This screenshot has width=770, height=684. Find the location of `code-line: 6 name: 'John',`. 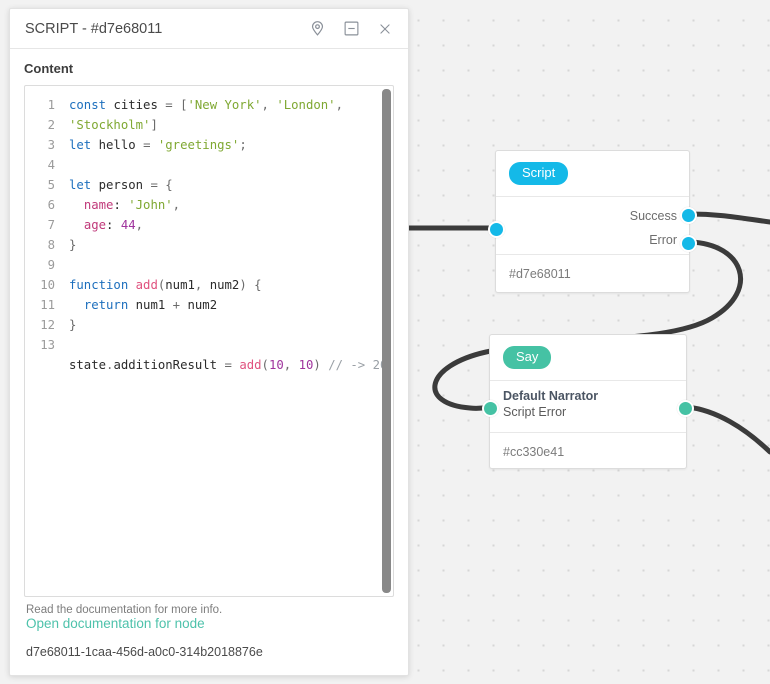

code-line: 6 name: 'John', is located at coordinates (209, 205).